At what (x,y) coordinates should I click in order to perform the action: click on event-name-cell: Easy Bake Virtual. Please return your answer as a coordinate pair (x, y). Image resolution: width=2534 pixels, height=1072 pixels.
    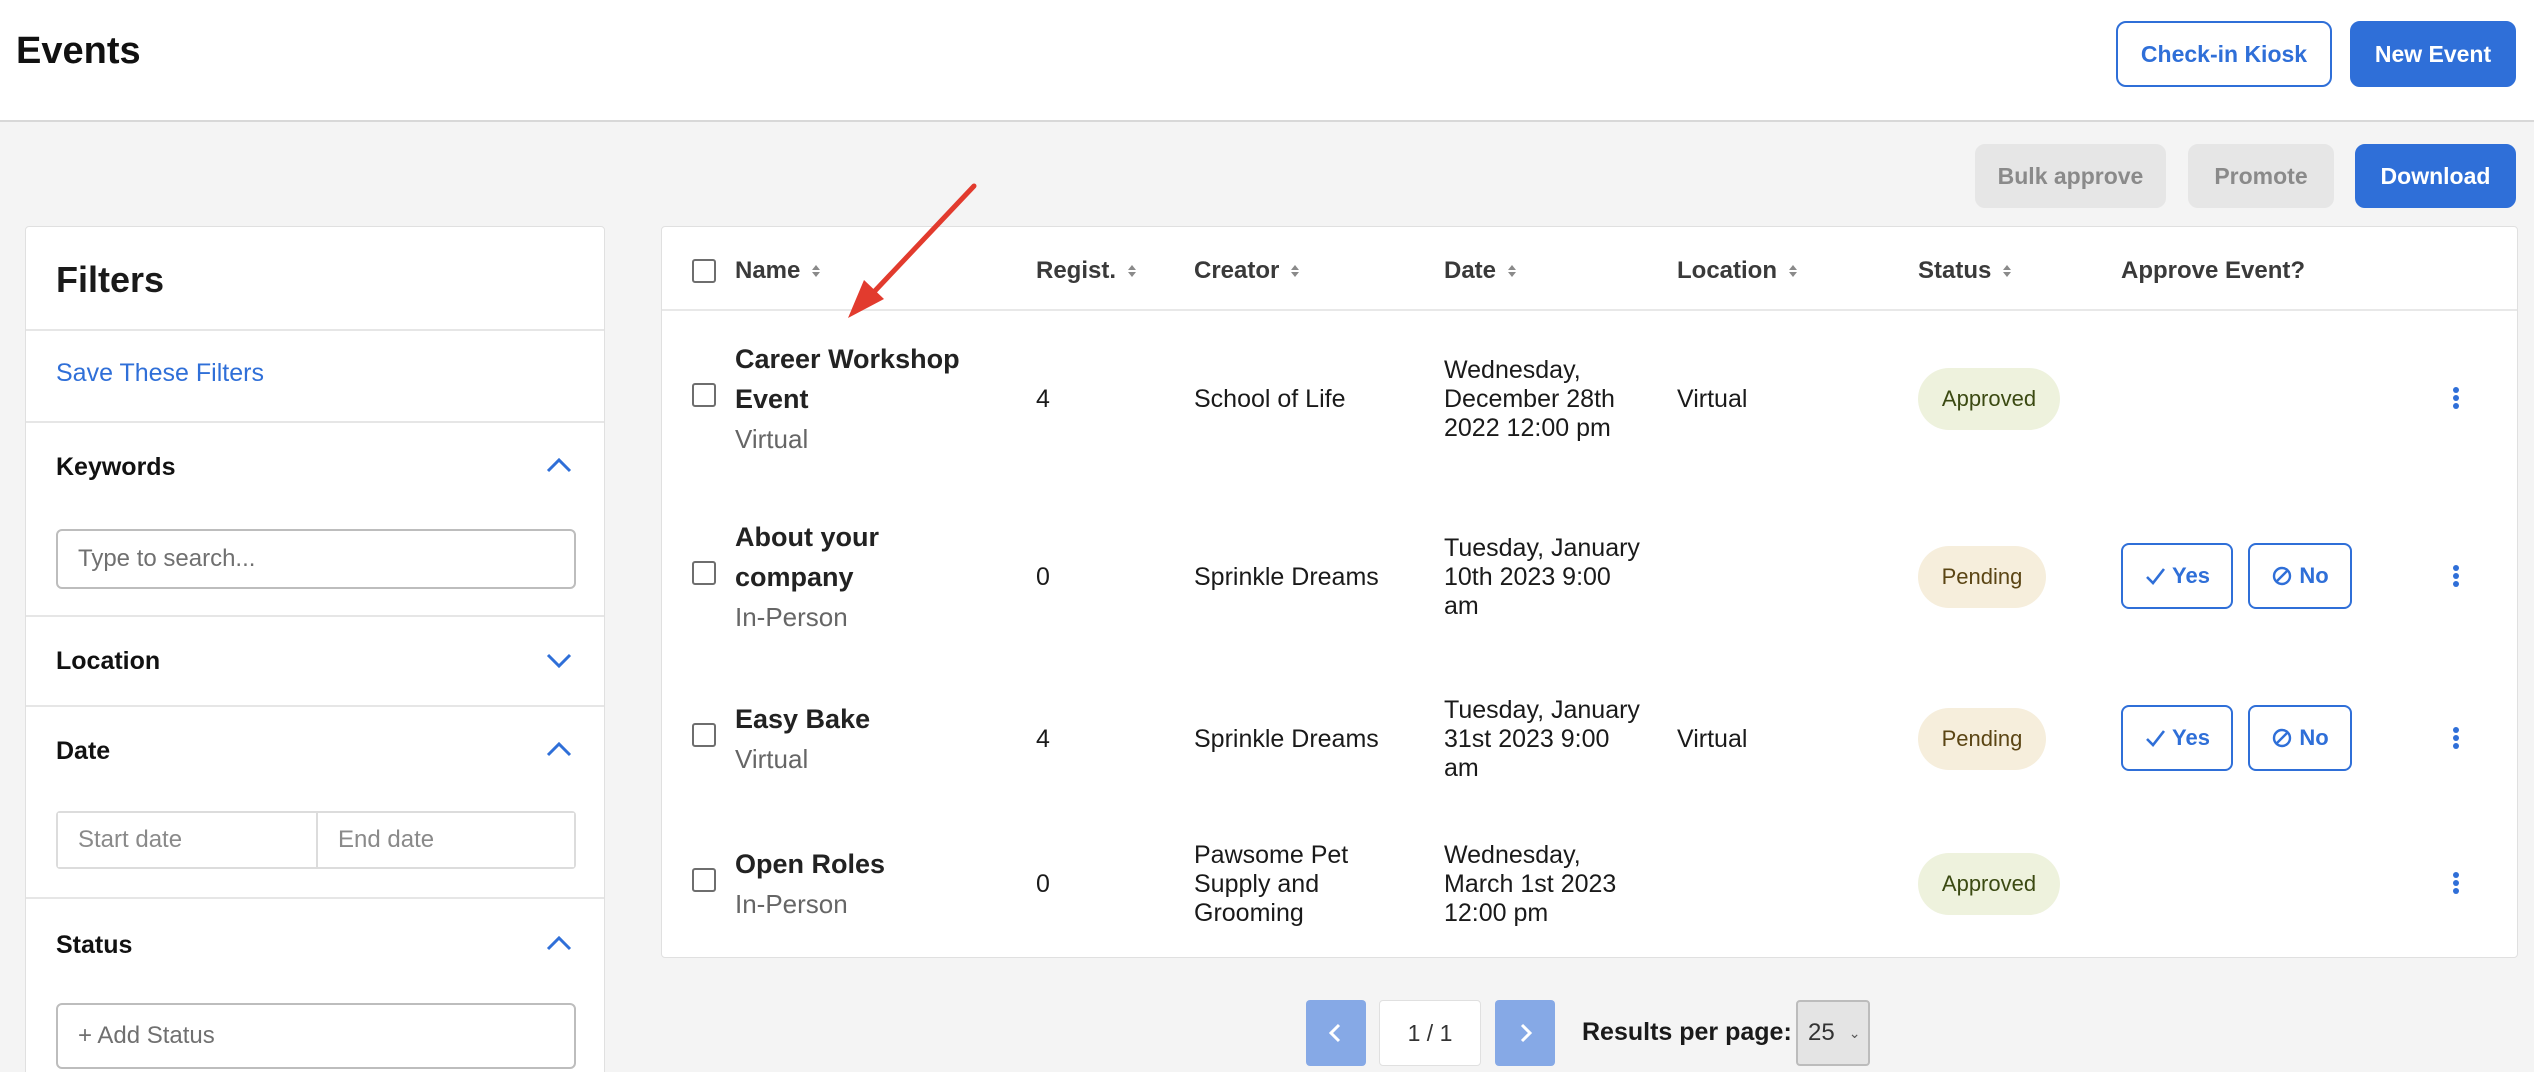
    Looking at the image, I should click on (802, 739).